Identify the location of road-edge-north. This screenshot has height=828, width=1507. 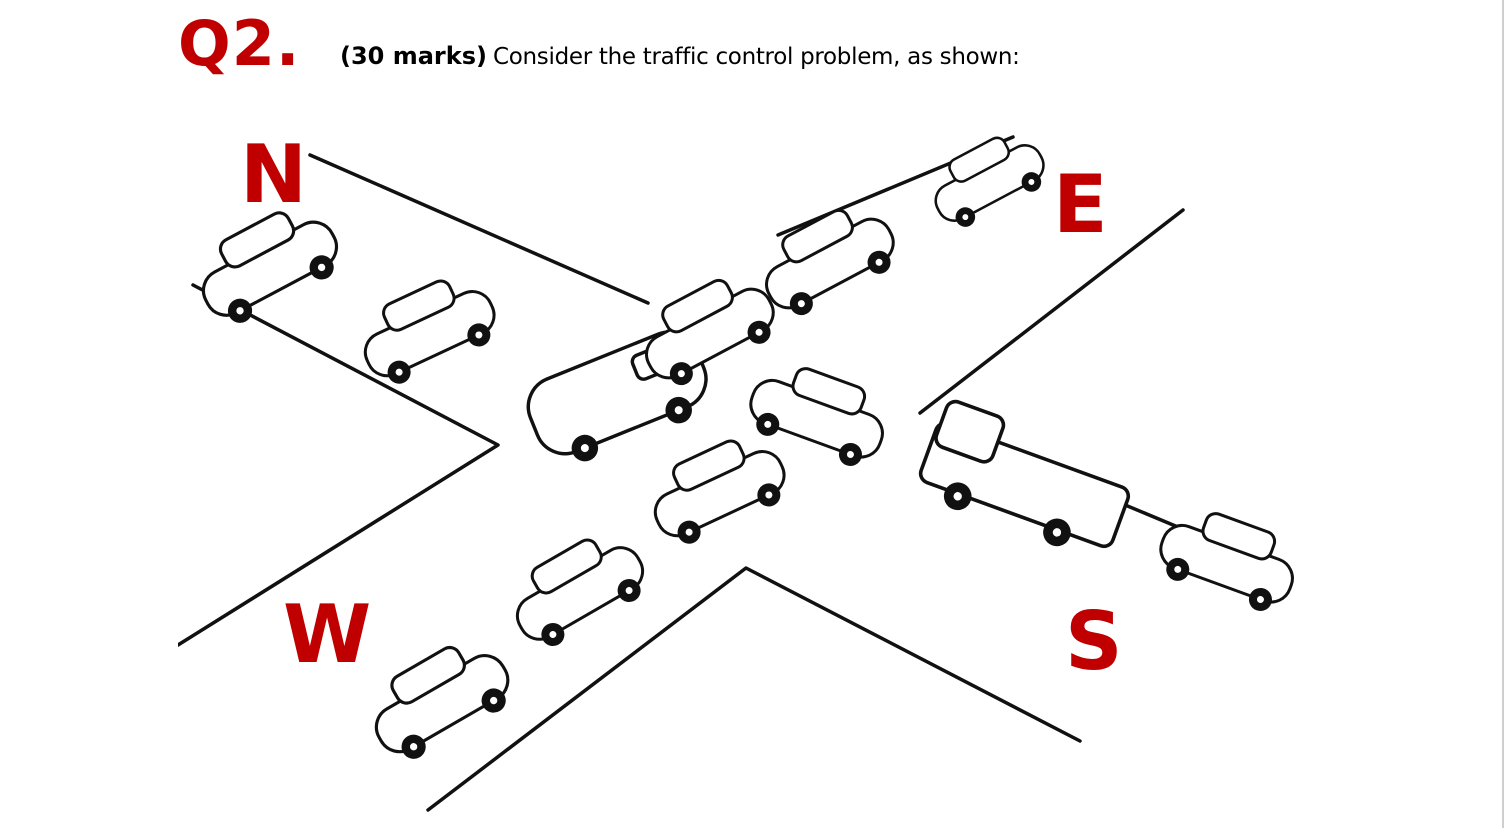
(479, 229).